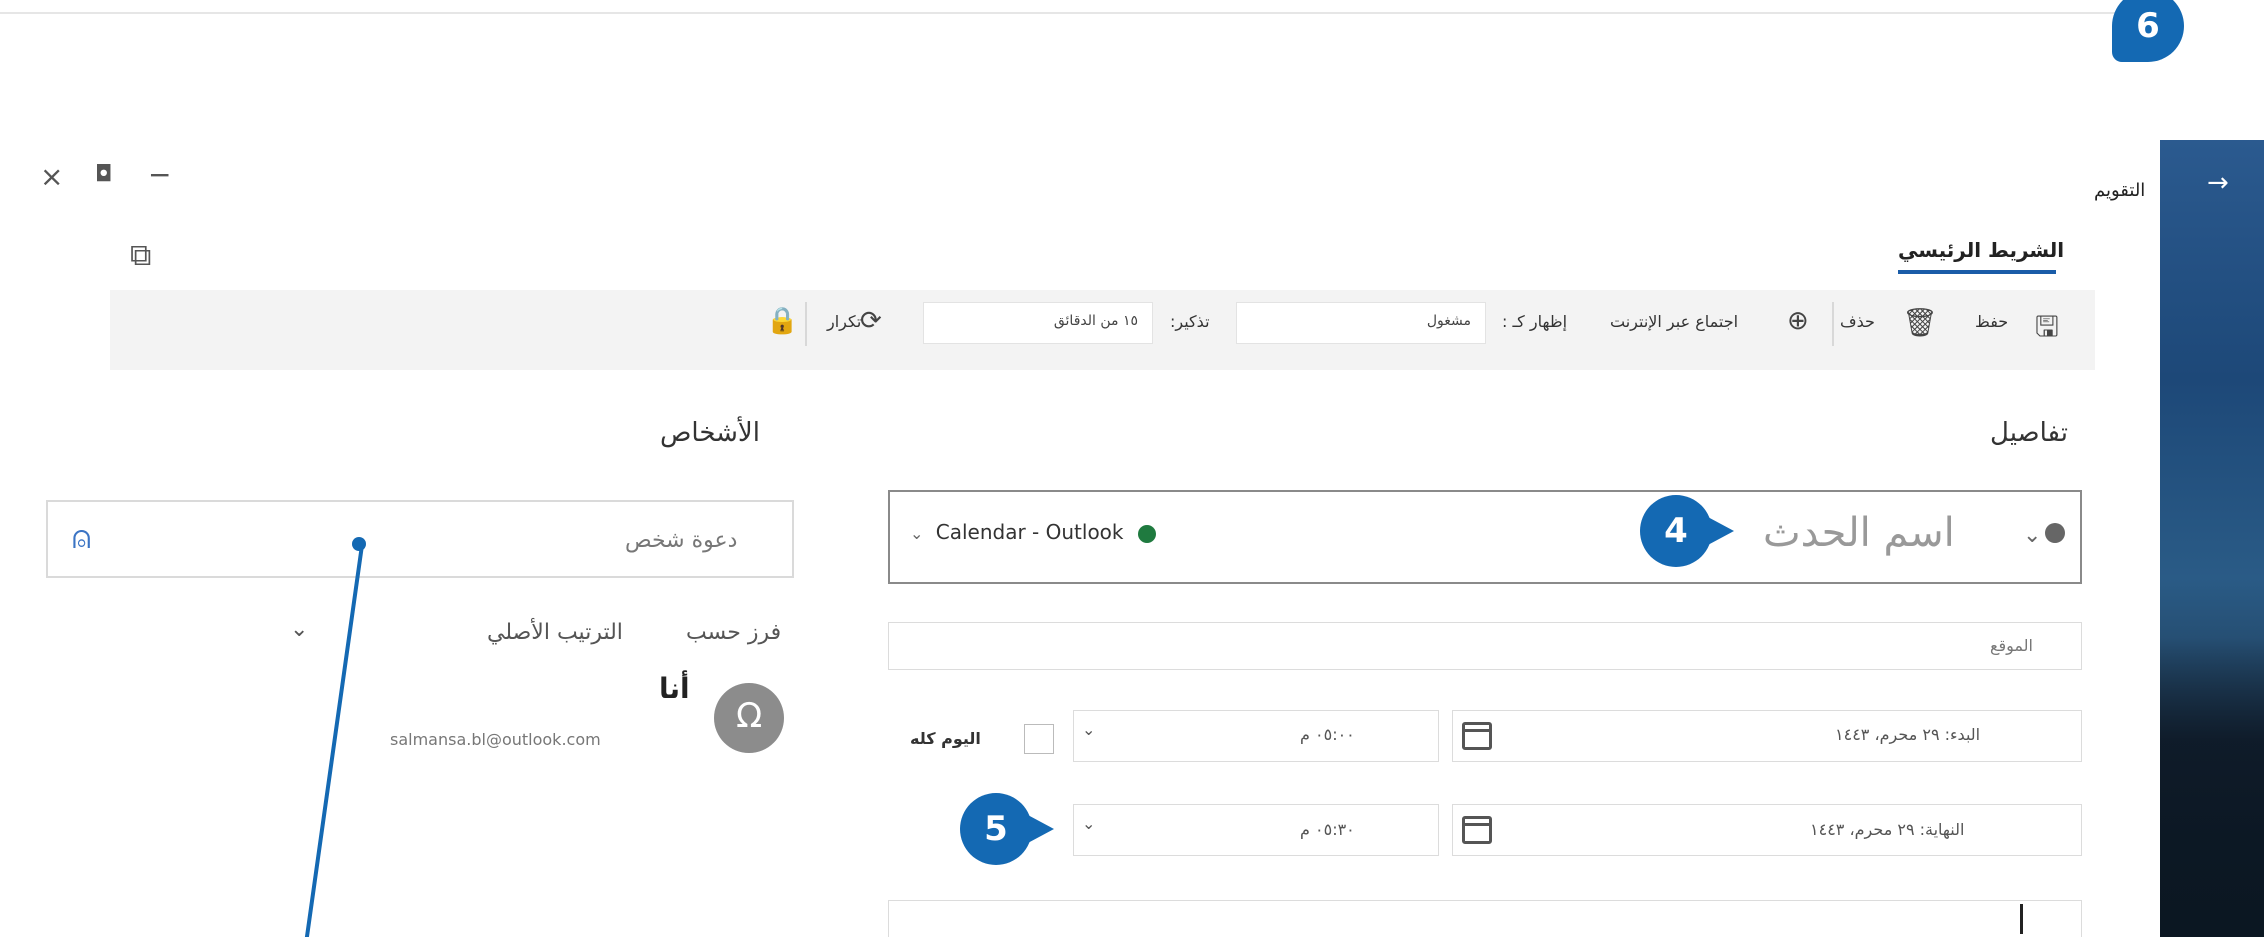  I want to click on start-date-field, so click(1767, 736).